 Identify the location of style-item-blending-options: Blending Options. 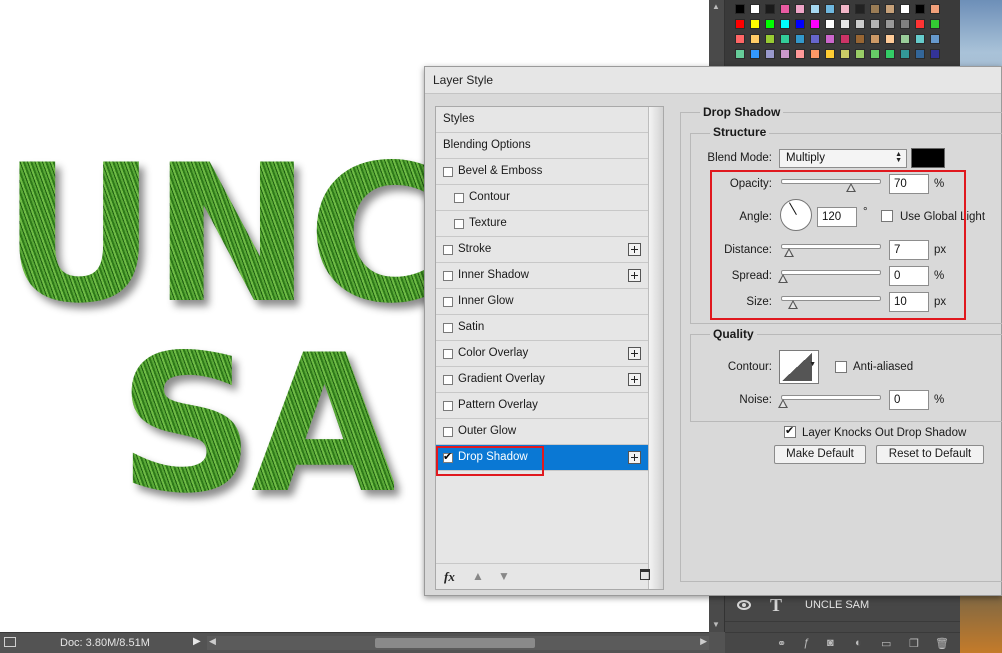
(542, 146).